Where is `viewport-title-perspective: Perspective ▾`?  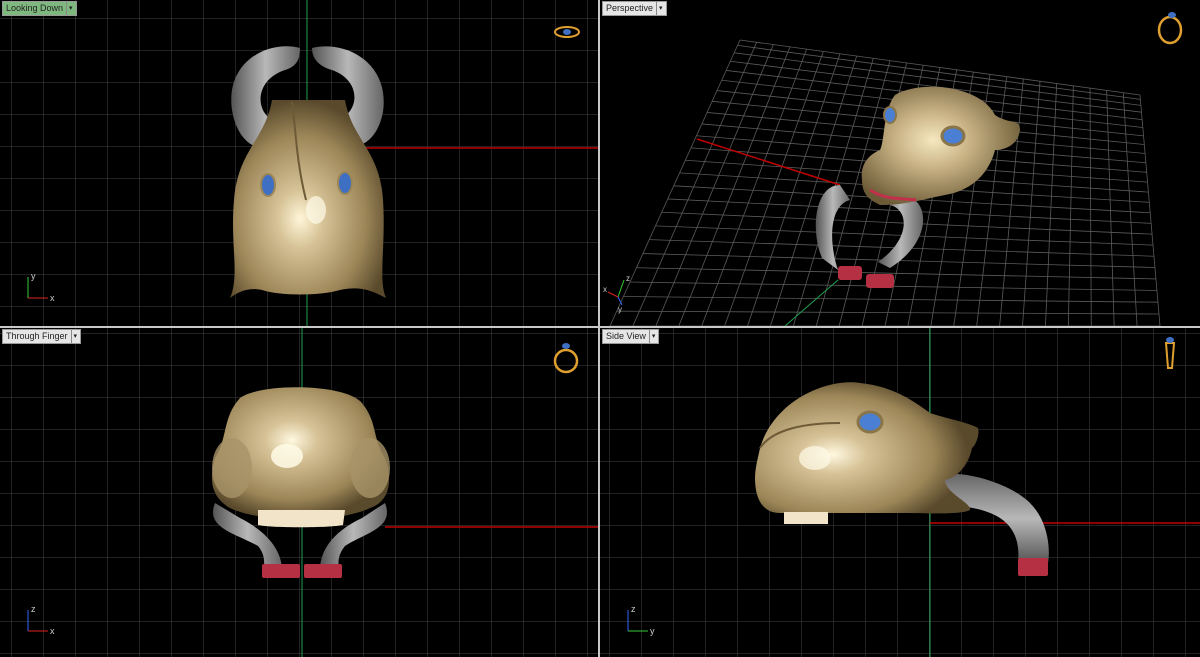
viewport-title-perspective: Perspective ▾ is located at coordinates (634, 8).